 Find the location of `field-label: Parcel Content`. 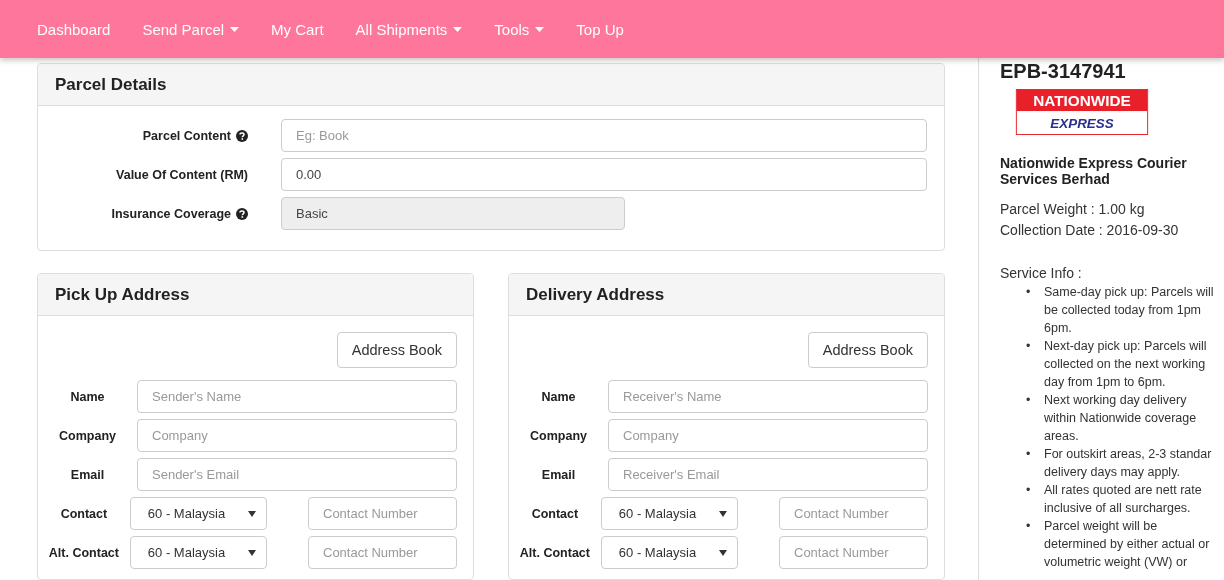

field-label: Parcel Content is located at coordinates (186, 135).